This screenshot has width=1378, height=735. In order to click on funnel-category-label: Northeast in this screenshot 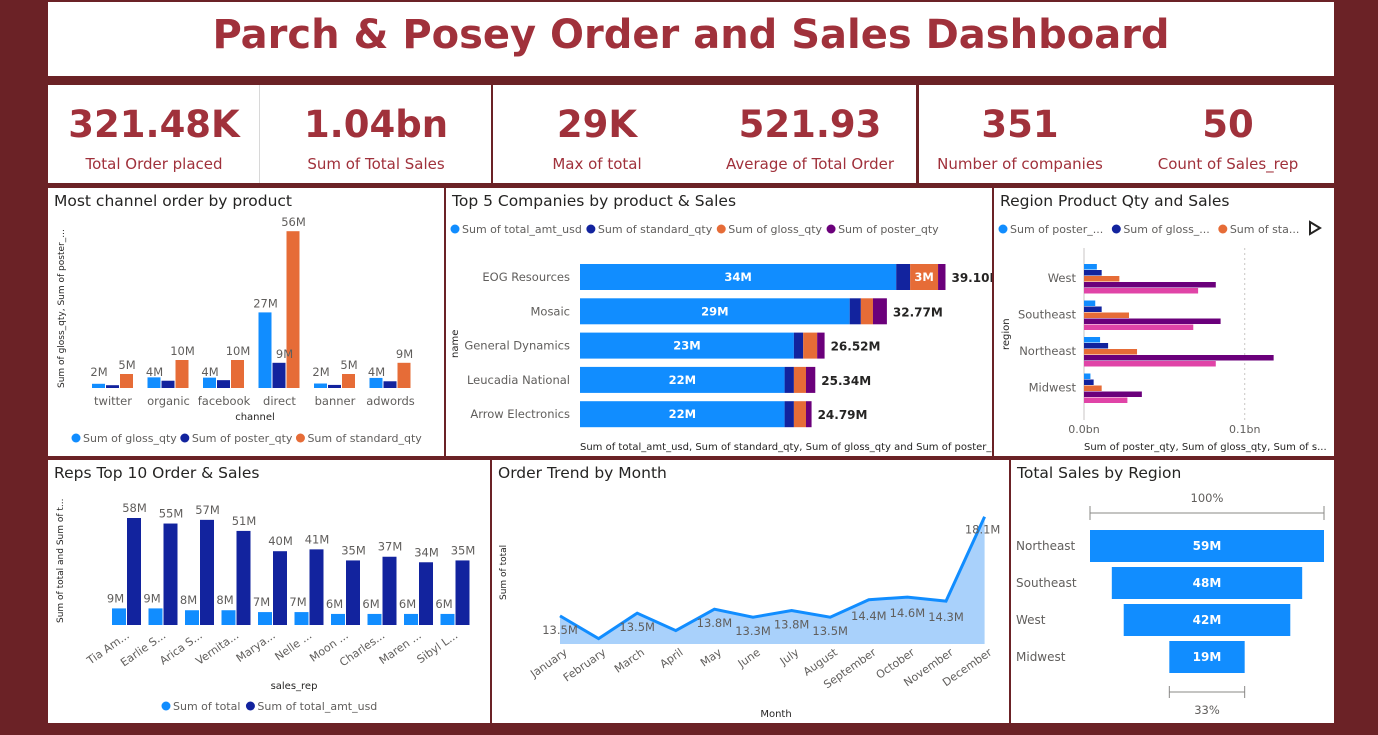, I will do `click(1046, 546)`.